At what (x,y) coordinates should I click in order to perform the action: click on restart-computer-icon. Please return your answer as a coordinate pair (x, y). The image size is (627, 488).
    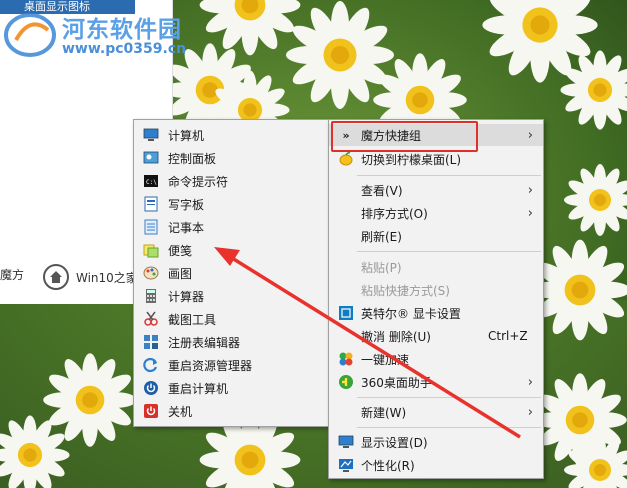
    Looking at the image, I should click on (151, 388).